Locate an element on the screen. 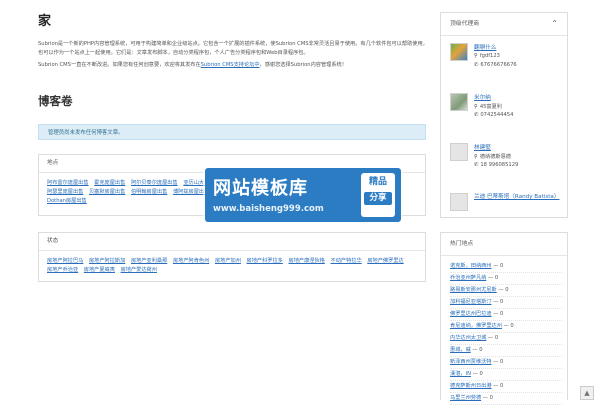  watermark-badge: 精品 分享 is located at coordinates (378, 195).